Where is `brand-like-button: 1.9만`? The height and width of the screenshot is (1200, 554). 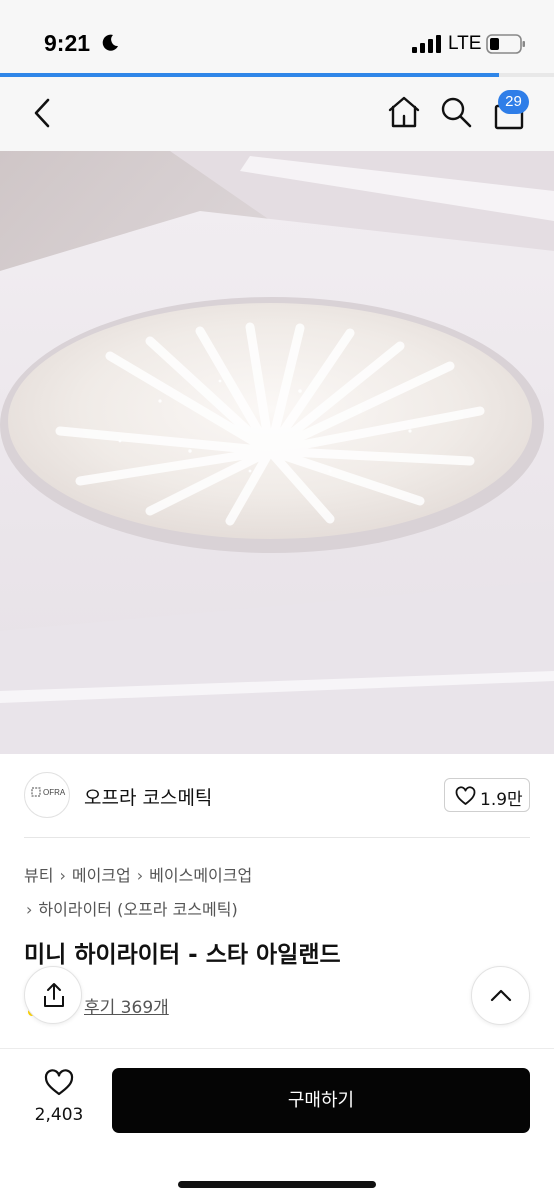 brand-like-button: 1.9만 is located at coordinates (487, 795).